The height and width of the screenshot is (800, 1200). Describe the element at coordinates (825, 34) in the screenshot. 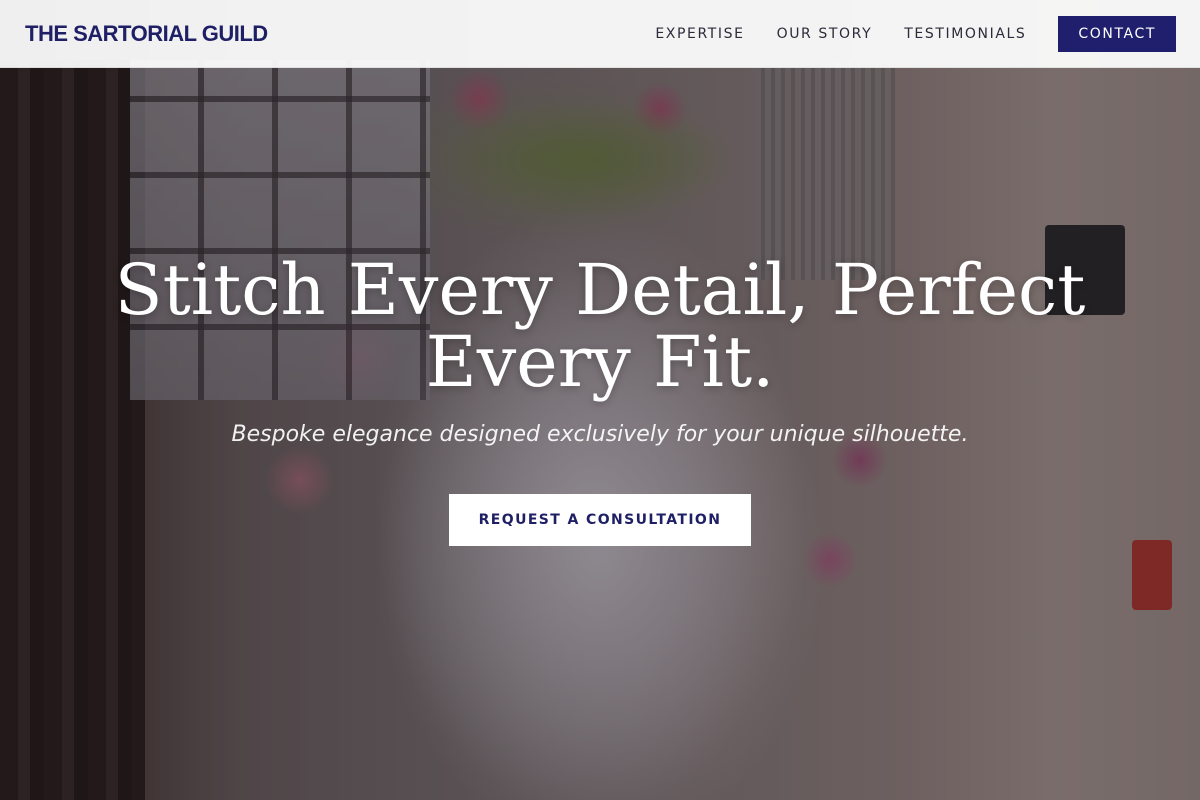

I see `nav-link-our-story: OUR STORY` at that location.